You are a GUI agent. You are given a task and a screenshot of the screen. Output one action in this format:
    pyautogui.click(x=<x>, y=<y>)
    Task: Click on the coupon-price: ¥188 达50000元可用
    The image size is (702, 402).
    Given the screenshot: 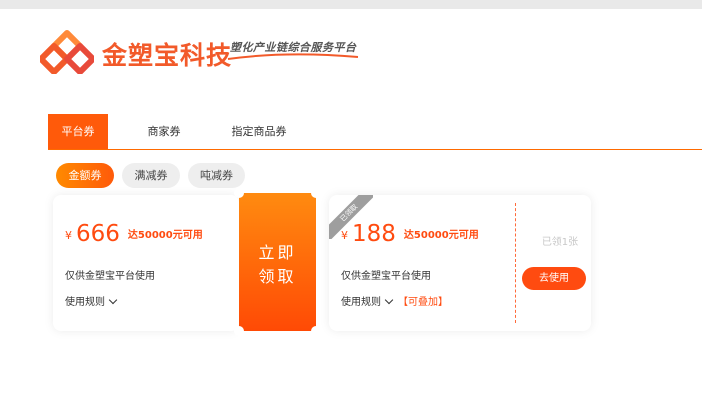 What is the action you would take?
    pyautogui.click(x=410, y=234)
    